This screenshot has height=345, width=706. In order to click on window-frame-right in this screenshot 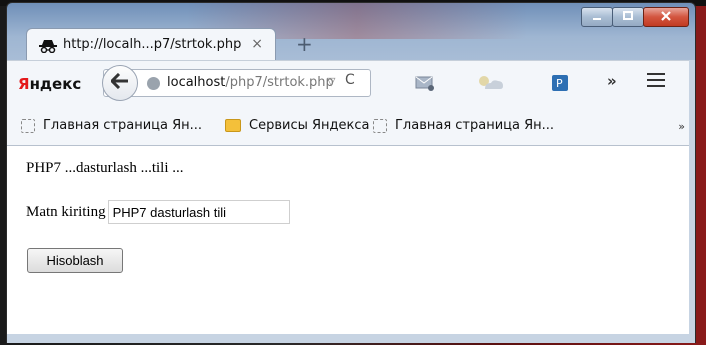, I will do `click(692, 197)`.